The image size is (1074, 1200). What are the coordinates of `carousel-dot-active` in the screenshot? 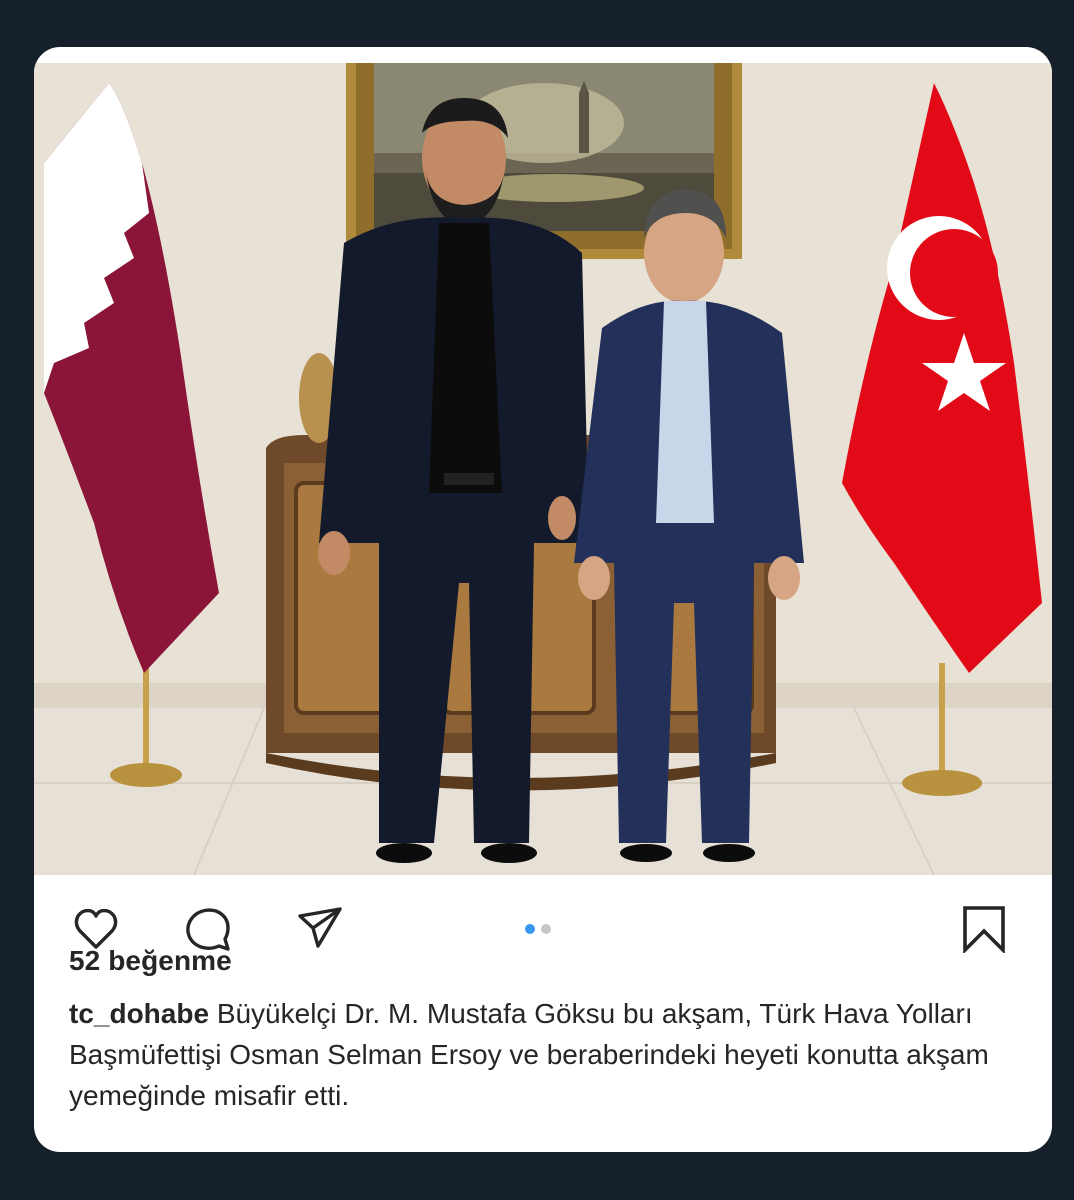 It's located at (530, 929).